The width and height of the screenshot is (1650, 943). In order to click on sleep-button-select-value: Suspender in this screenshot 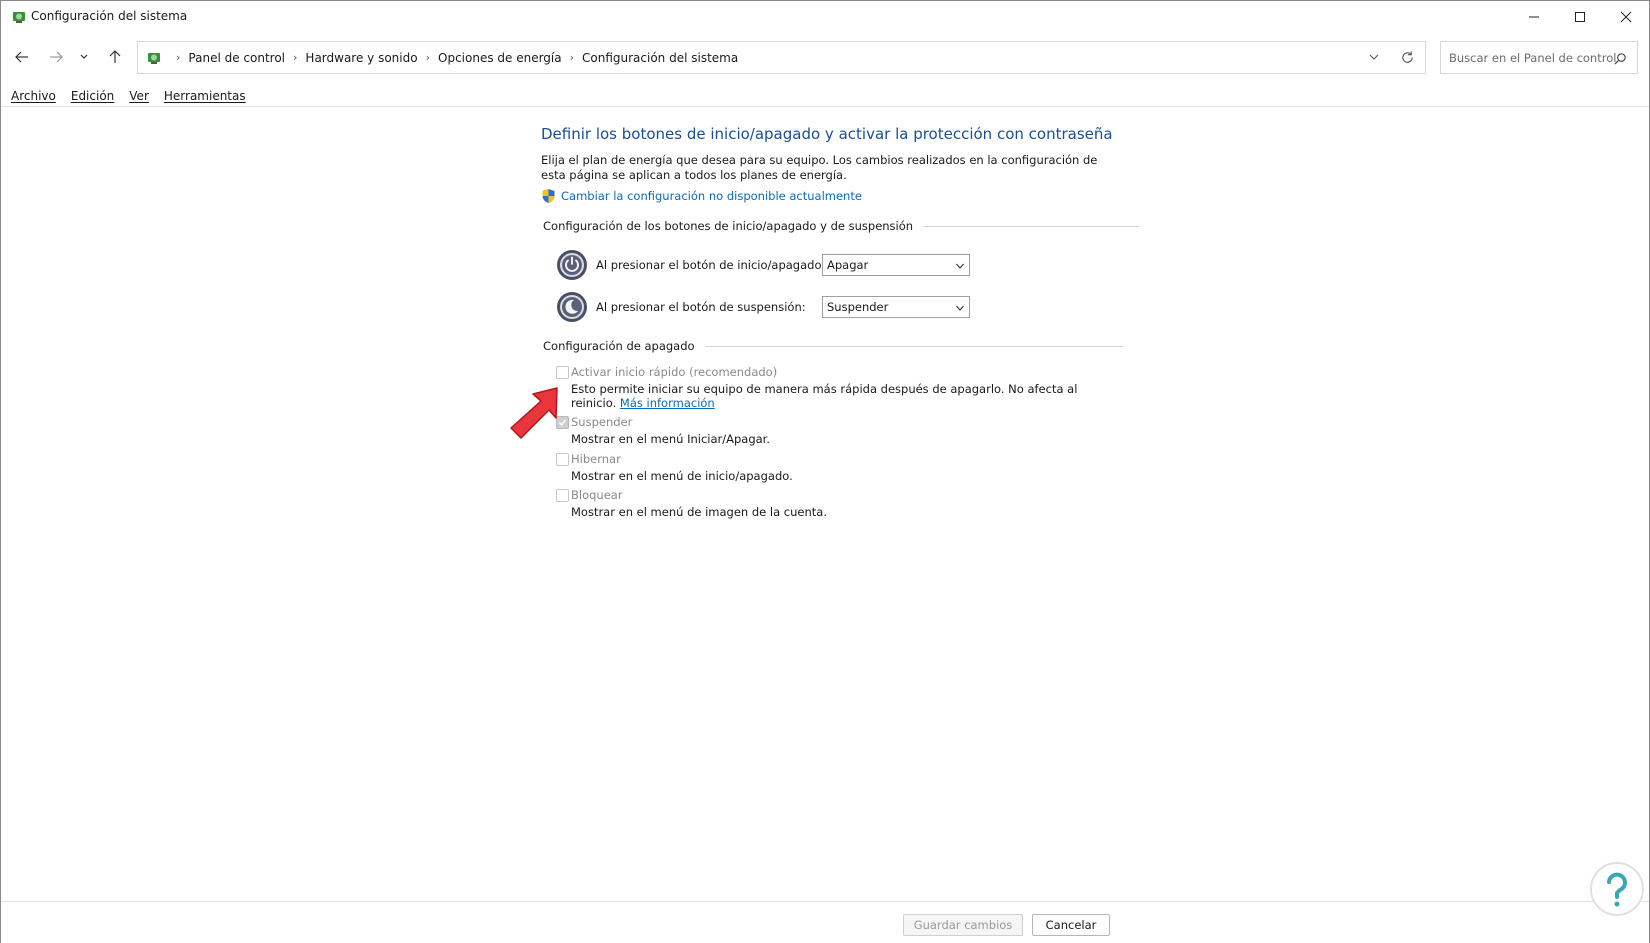, I will do `click(858, 307)`.